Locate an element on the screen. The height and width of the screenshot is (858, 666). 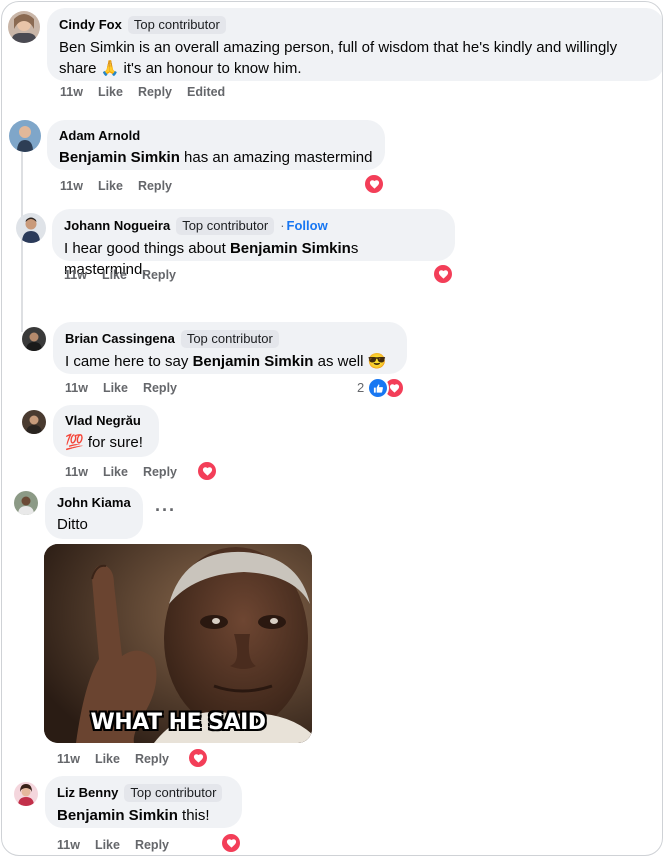
comment-author: Brian Cassingena is located at coordinates (120, 339).